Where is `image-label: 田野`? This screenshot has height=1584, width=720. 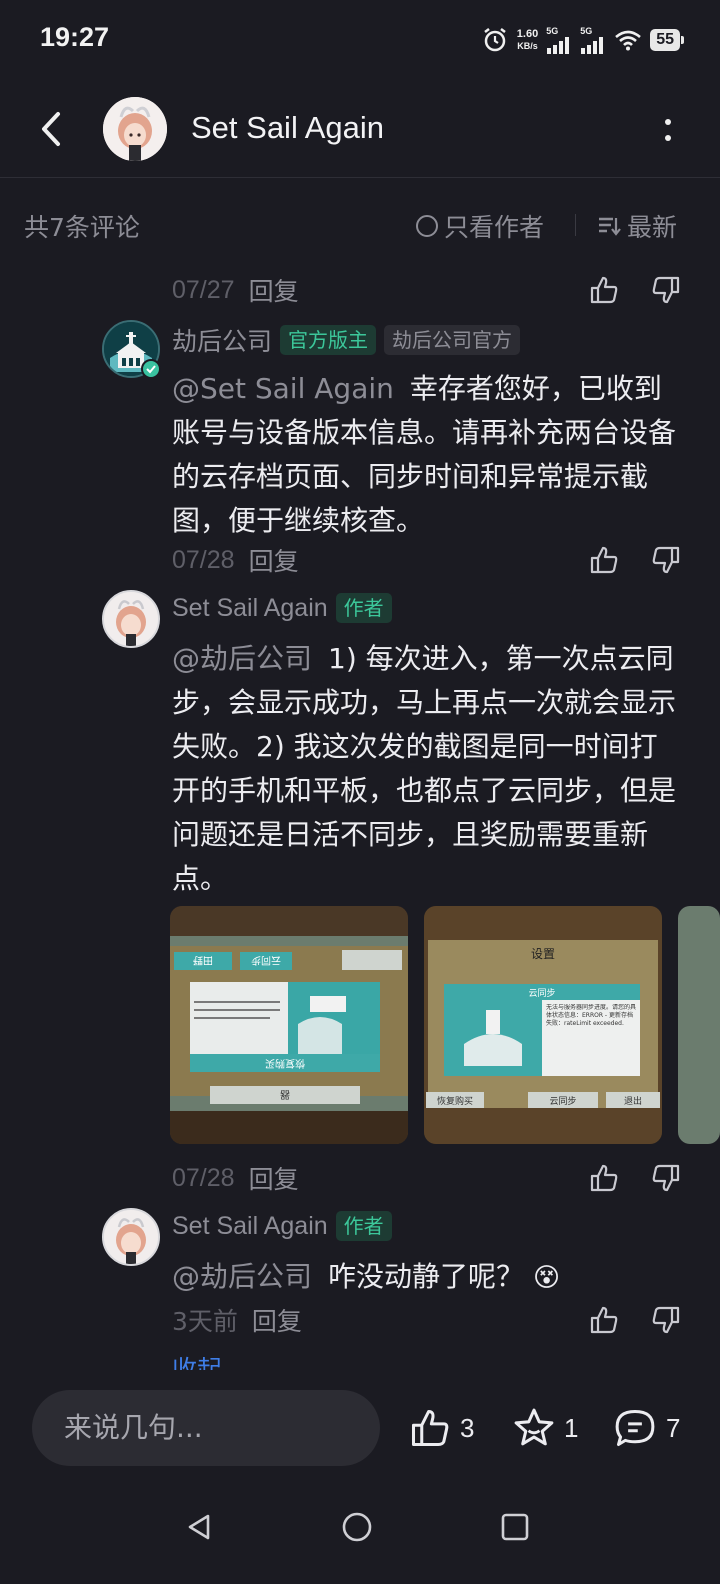
image-label: 田野 is located at coordinates (203, 960).